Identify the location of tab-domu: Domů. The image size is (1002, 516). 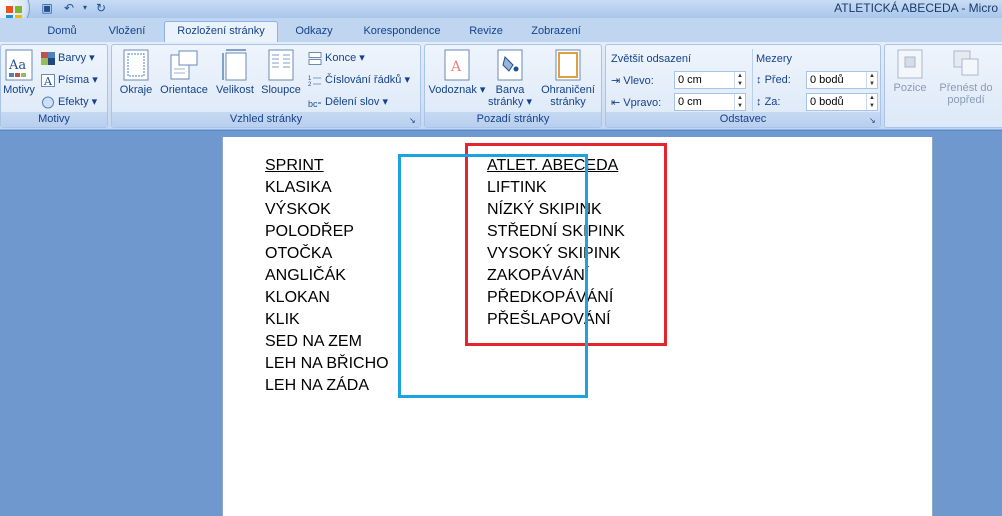
(62, 32).